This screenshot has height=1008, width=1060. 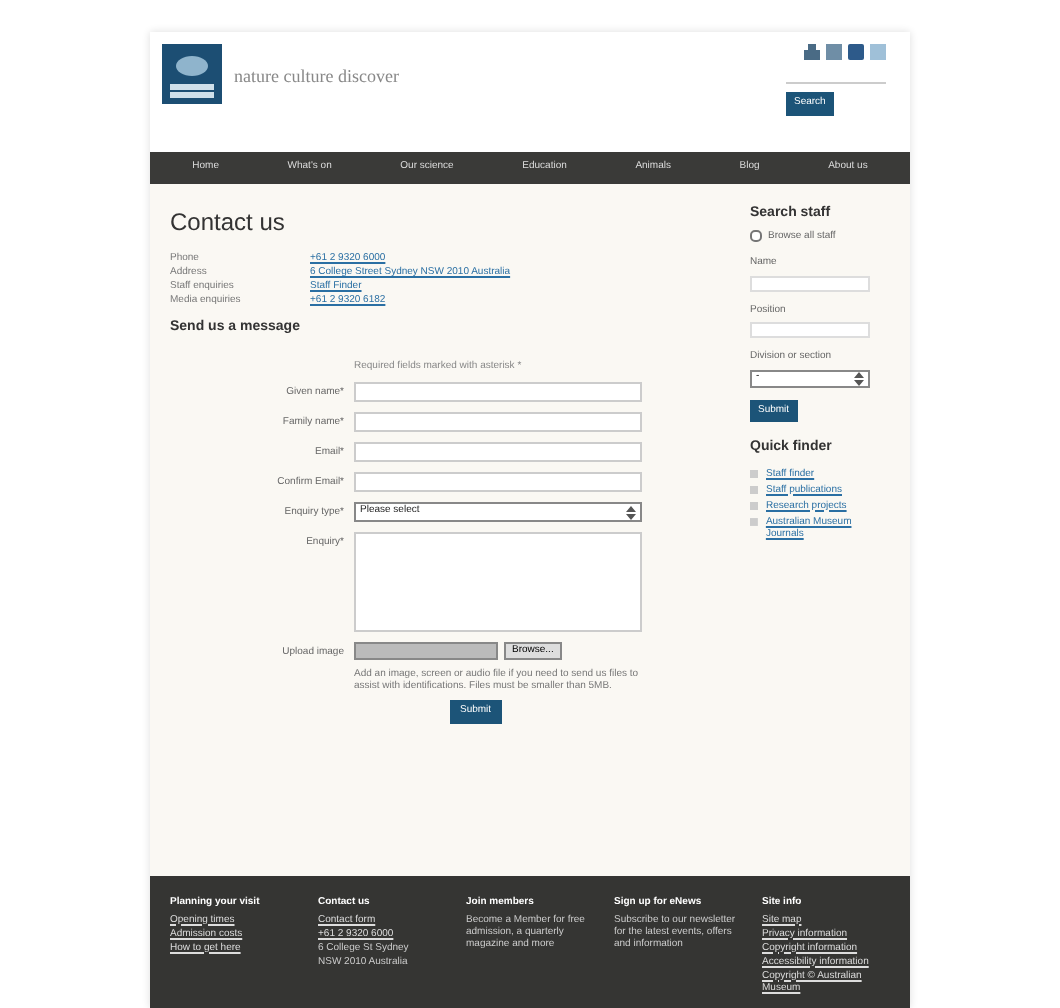 I want to click on page-title: Contact us, so click(x=228, y=223).